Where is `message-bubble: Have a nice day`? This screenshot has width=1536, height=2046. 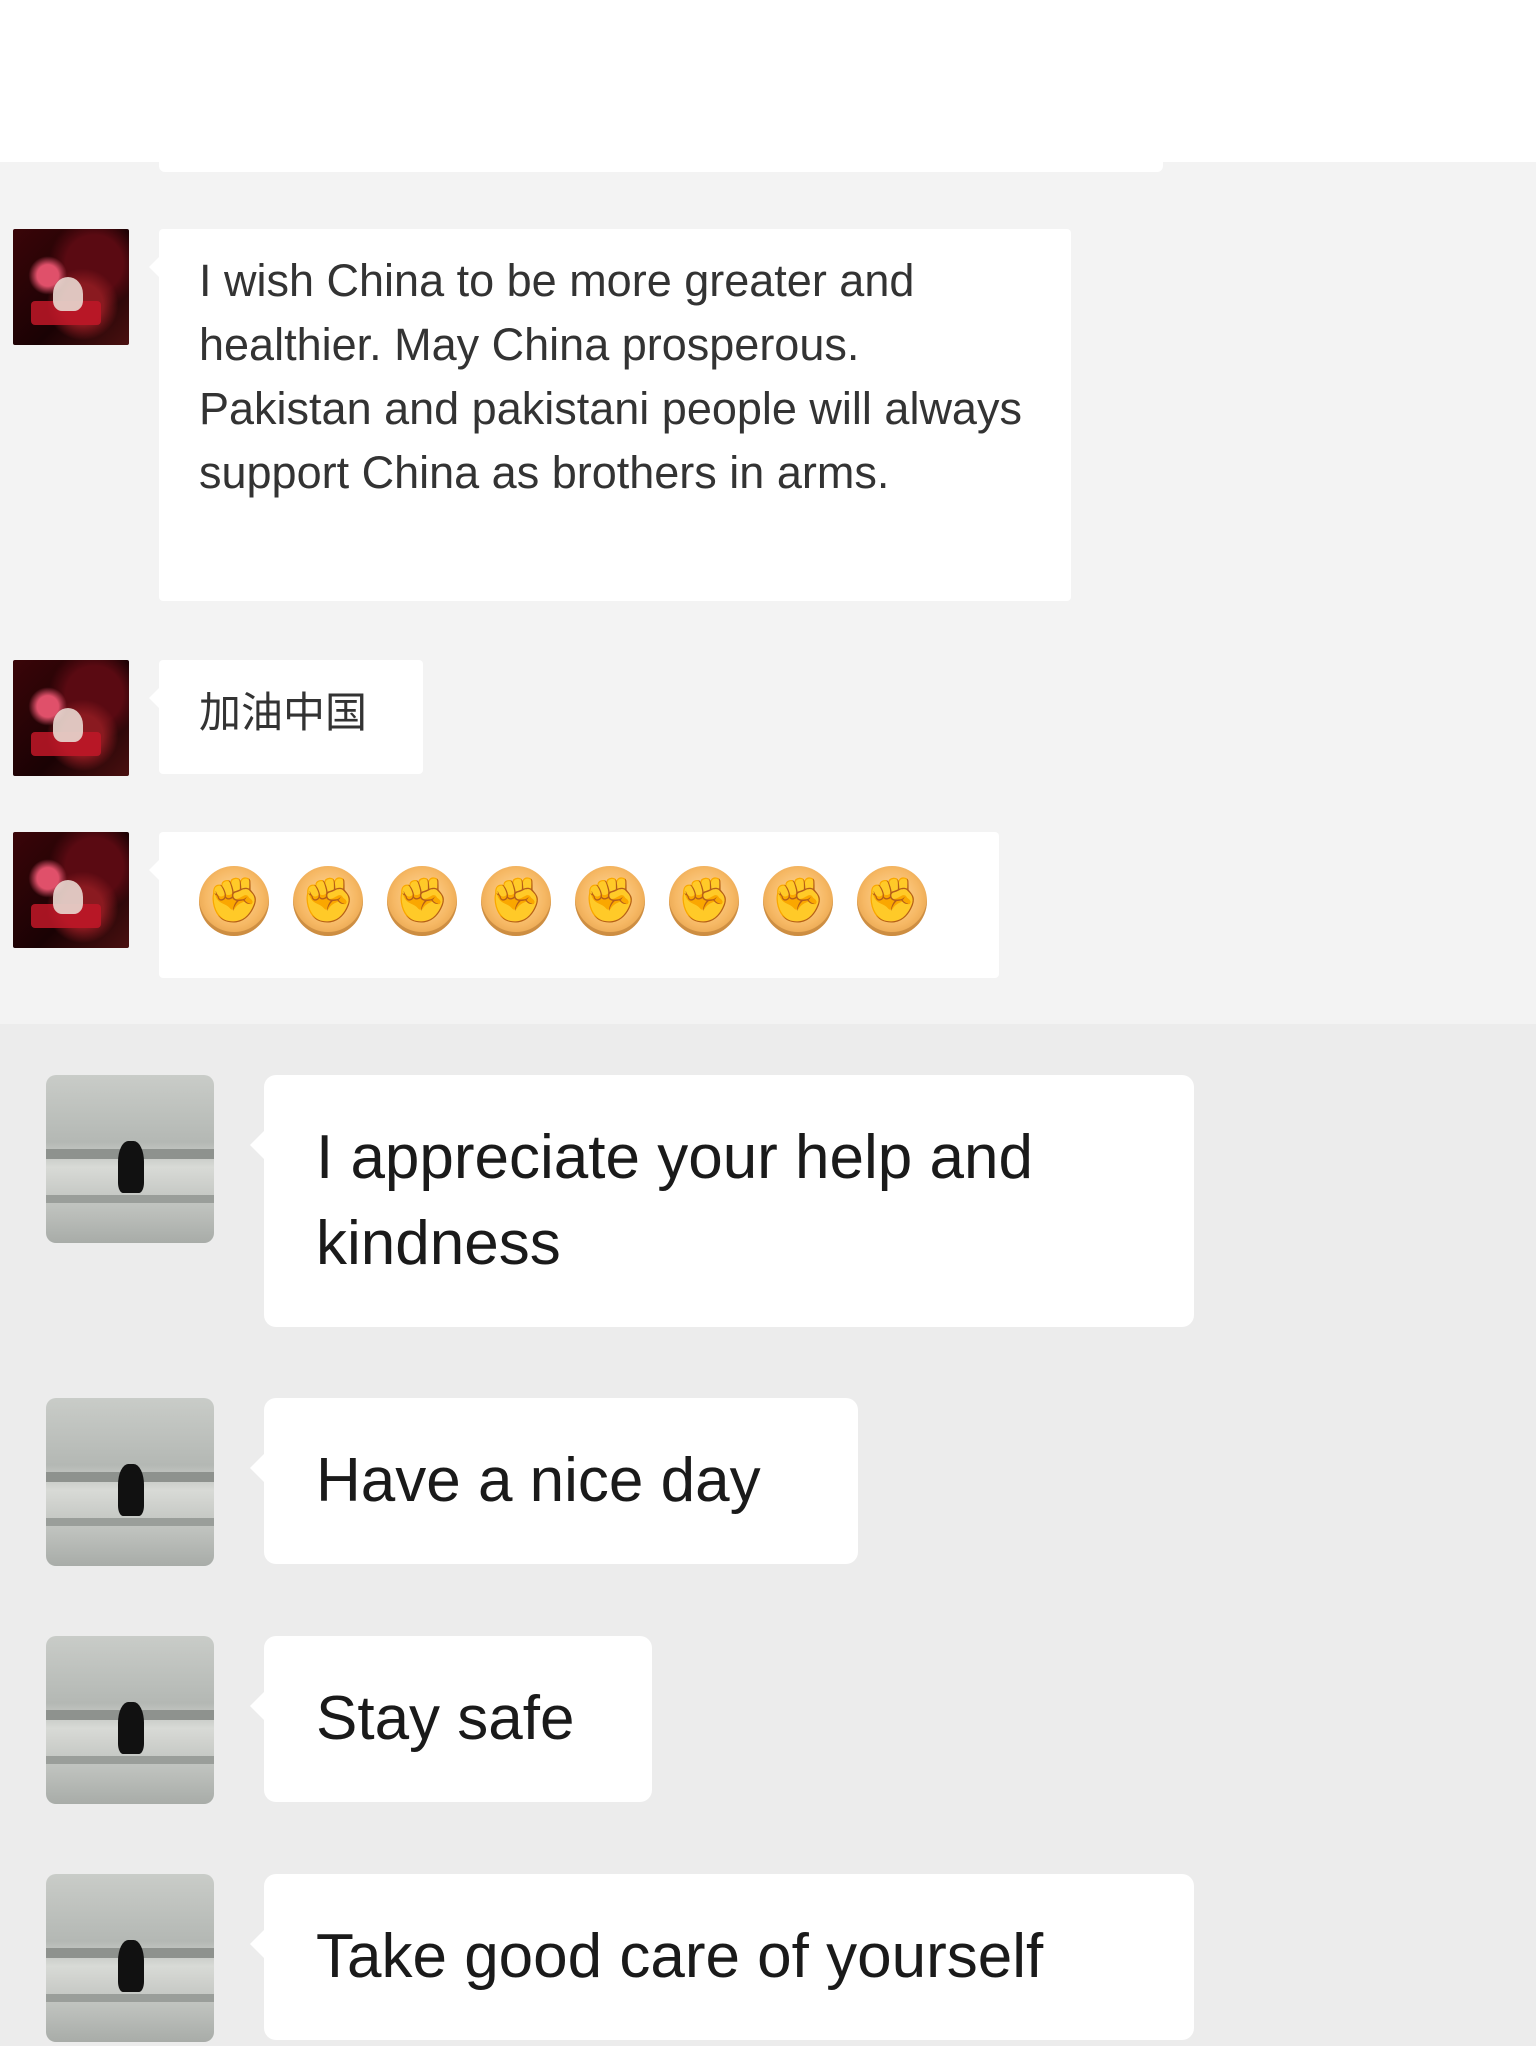
message-bubble: Have a nice day is located at coordinates (554, 1481).